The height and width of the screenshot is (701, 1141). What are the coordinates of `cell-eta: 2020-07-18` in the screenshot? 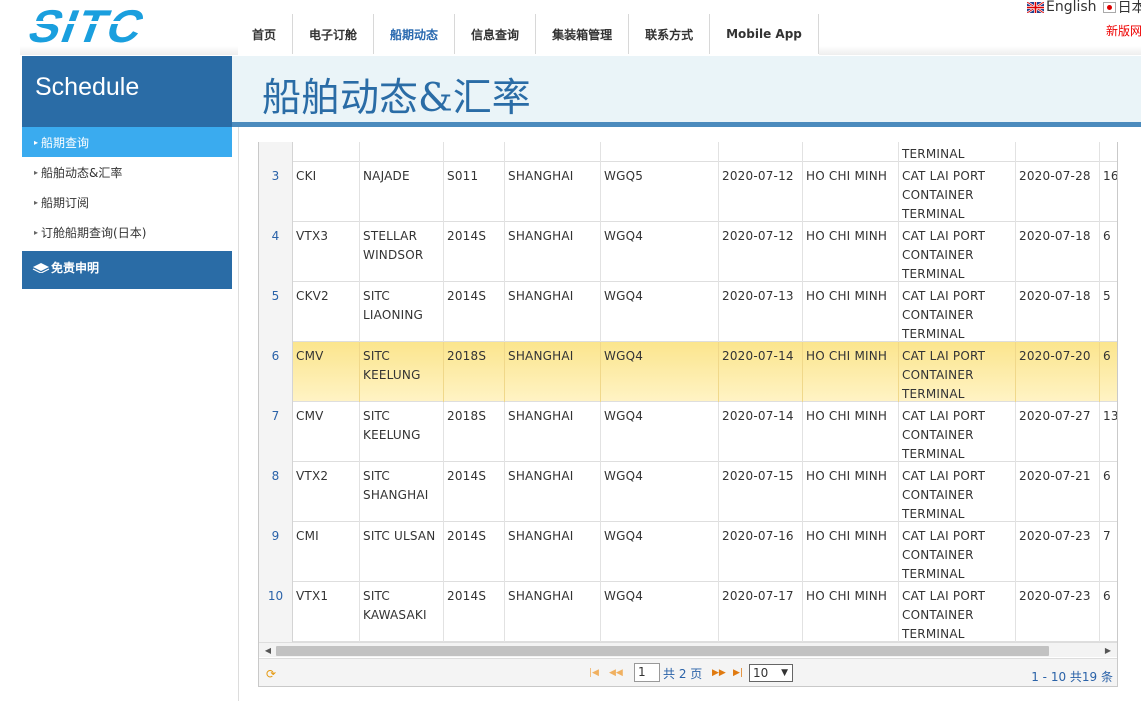 It's located at (1058, 312).